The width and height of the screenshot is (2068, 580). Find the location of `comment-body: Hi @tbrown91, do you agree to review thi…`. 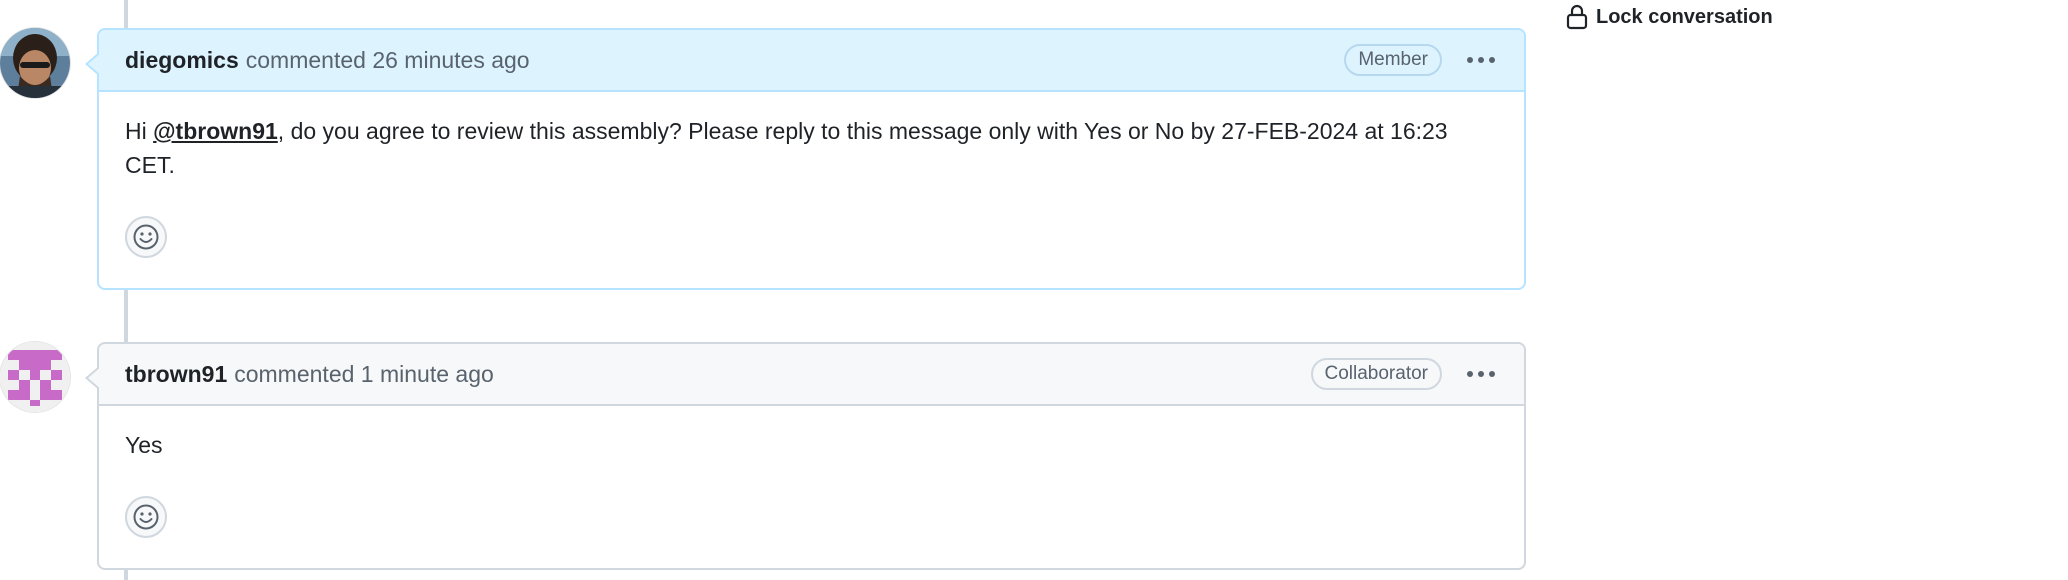

comment-body: Hi @tbrown91, do you agree to review thi… is located at coordinates (811, 137).